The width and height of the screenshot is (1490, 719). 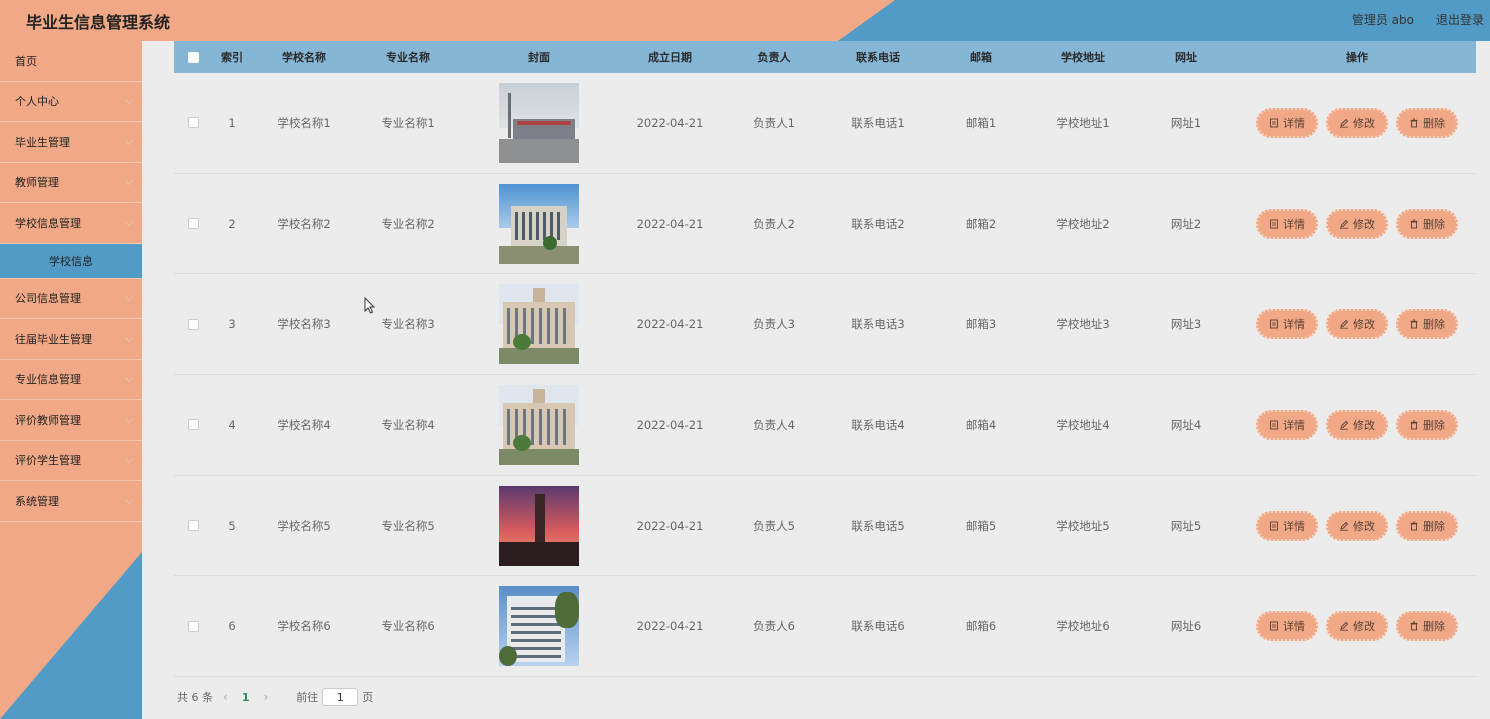 I want to click on cell-address: 学校地址4, so click(x=1083, y=424).